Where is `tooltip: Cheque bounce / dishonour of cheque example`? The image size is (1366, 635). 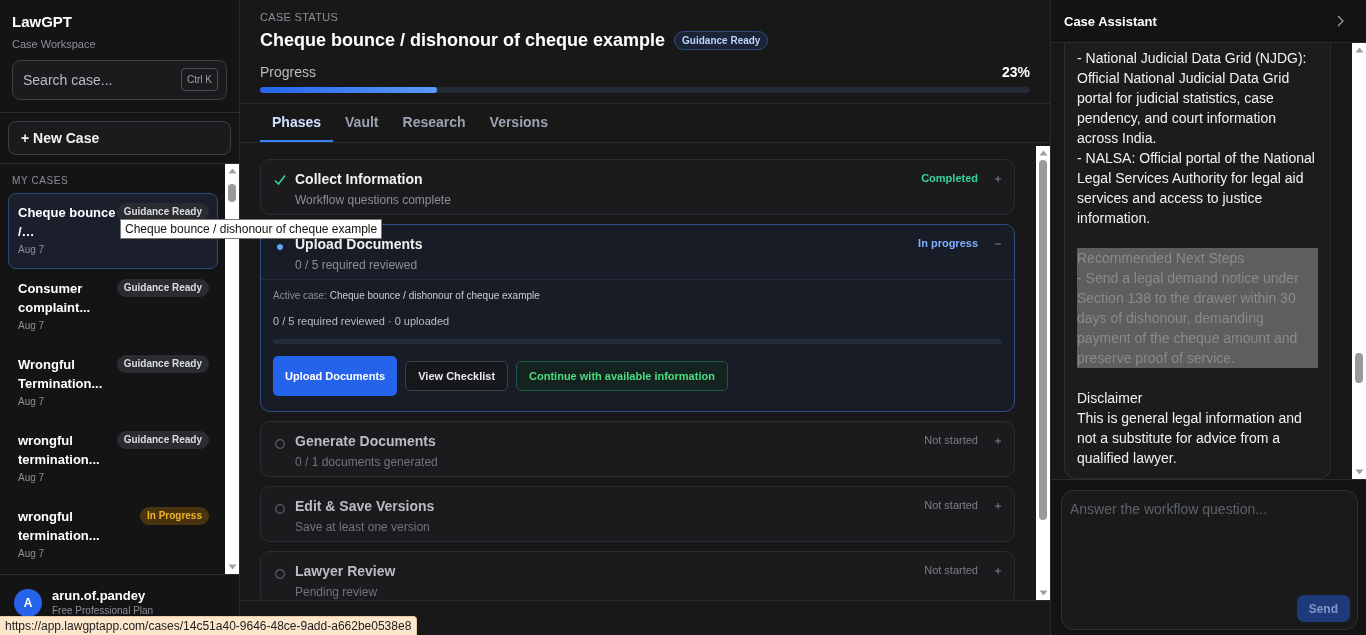
tooltip: Cheque bounce / dishonour of cheque example is located at coordinates (251, 229).